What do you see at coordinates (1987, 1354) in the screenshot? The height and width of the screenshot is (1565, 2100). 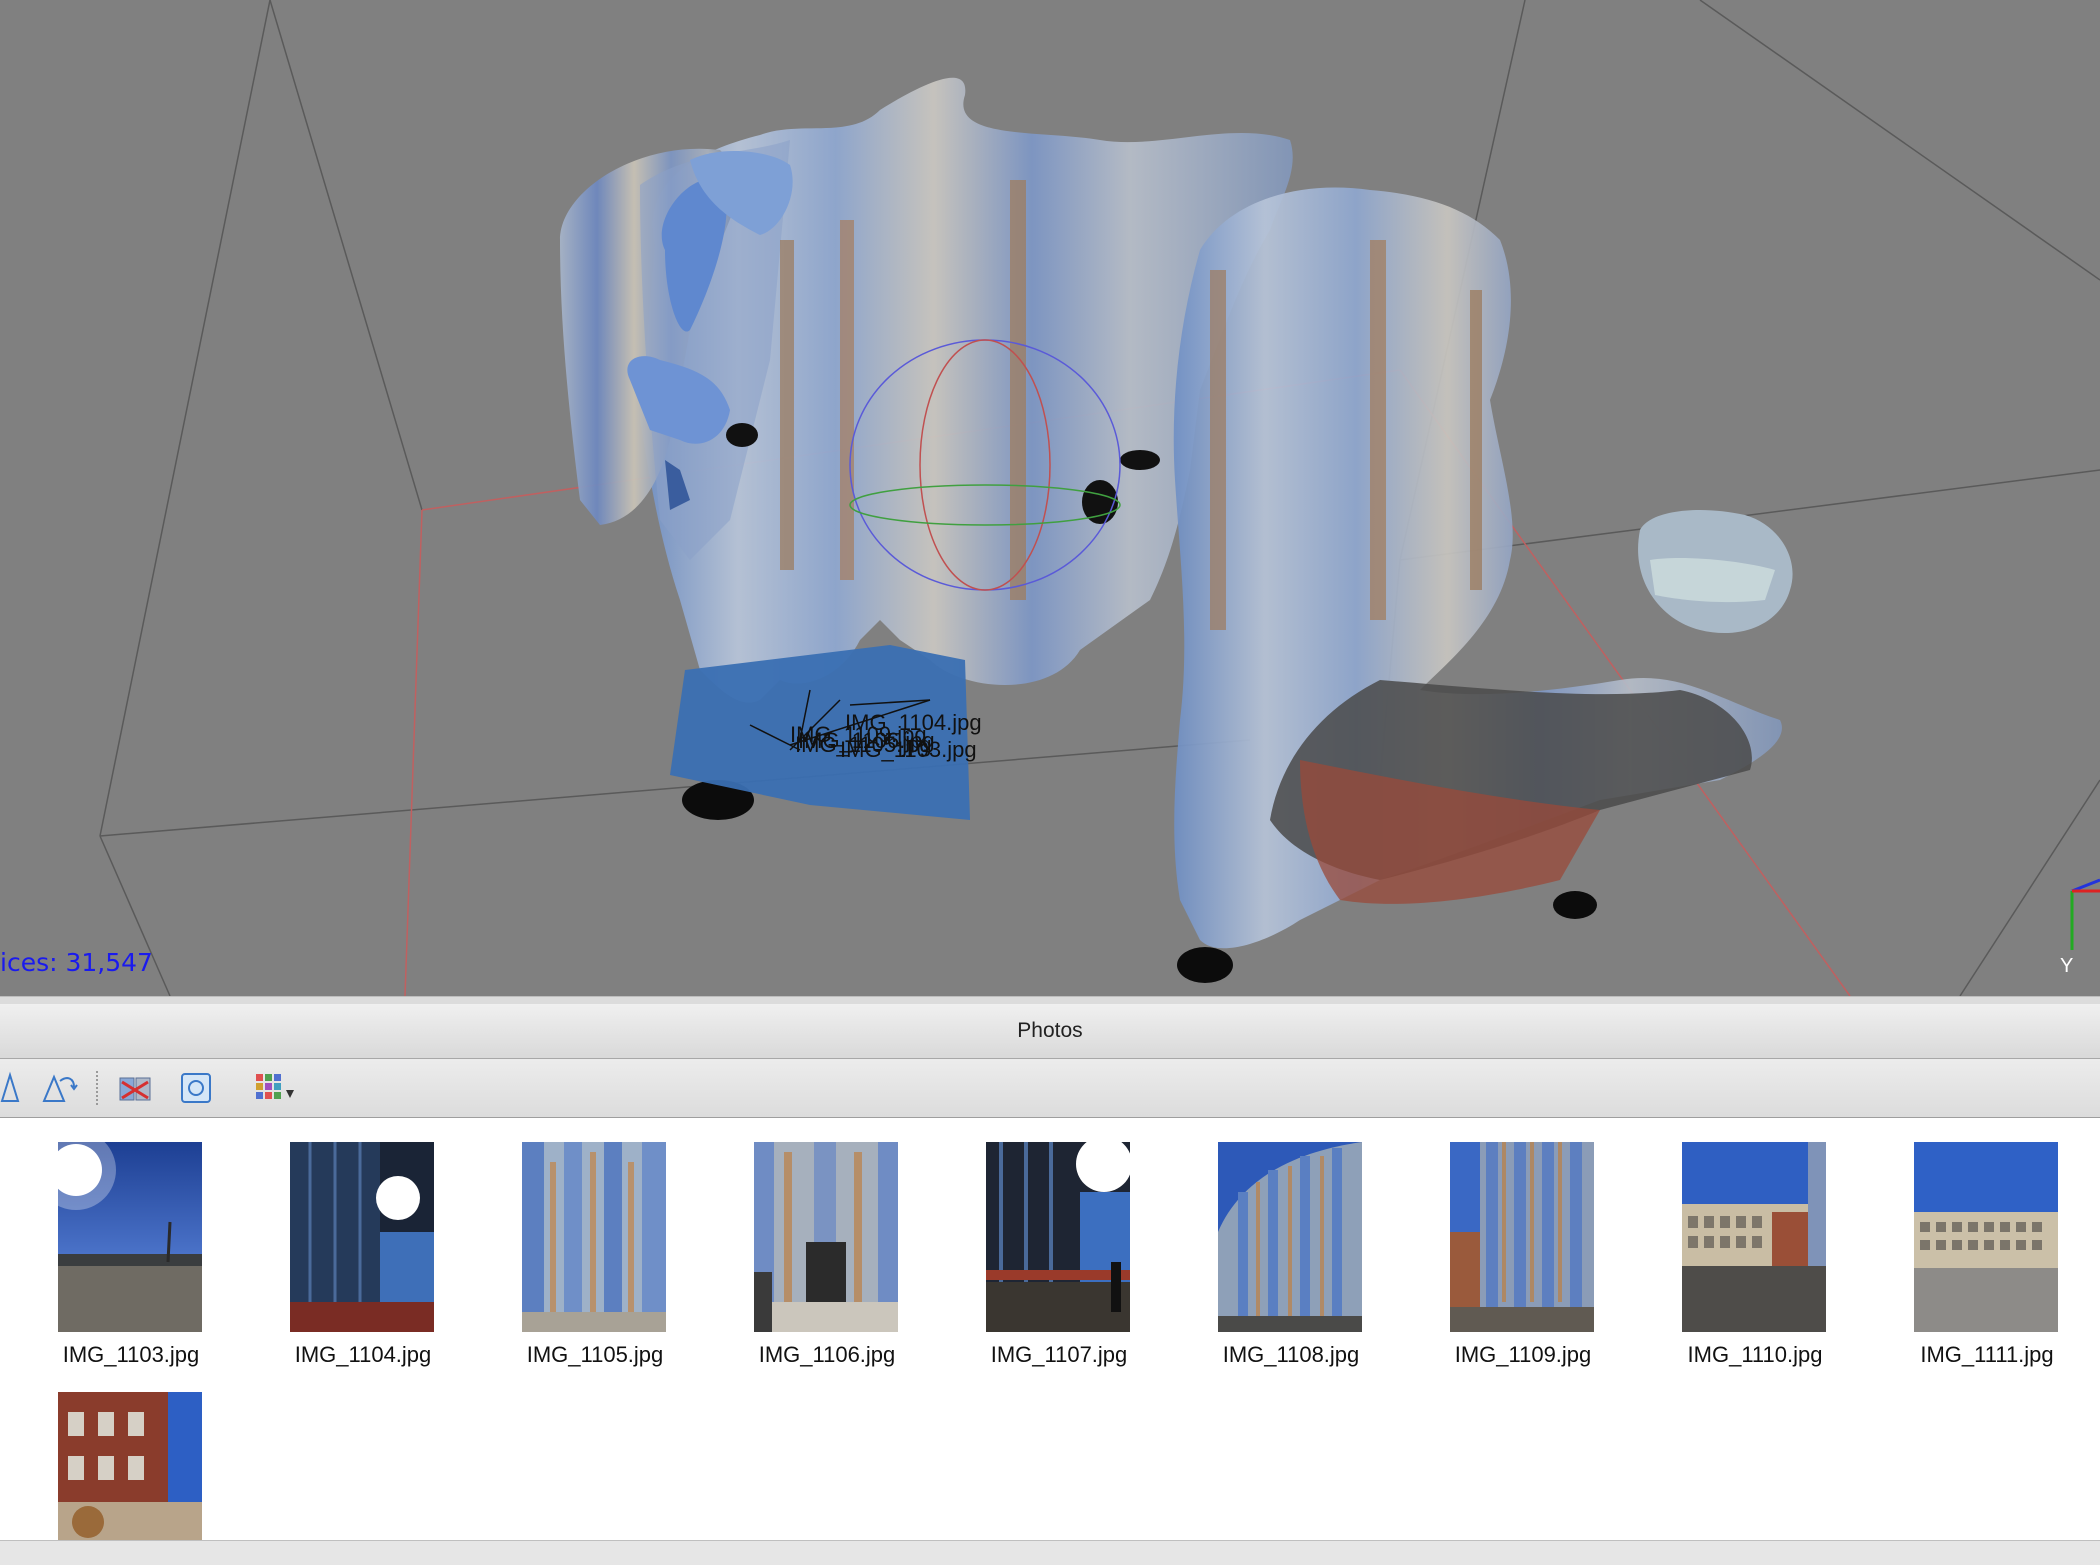 I see `photo-filename: IMG_1111.jpg` at bounding box center [1987, 1354].